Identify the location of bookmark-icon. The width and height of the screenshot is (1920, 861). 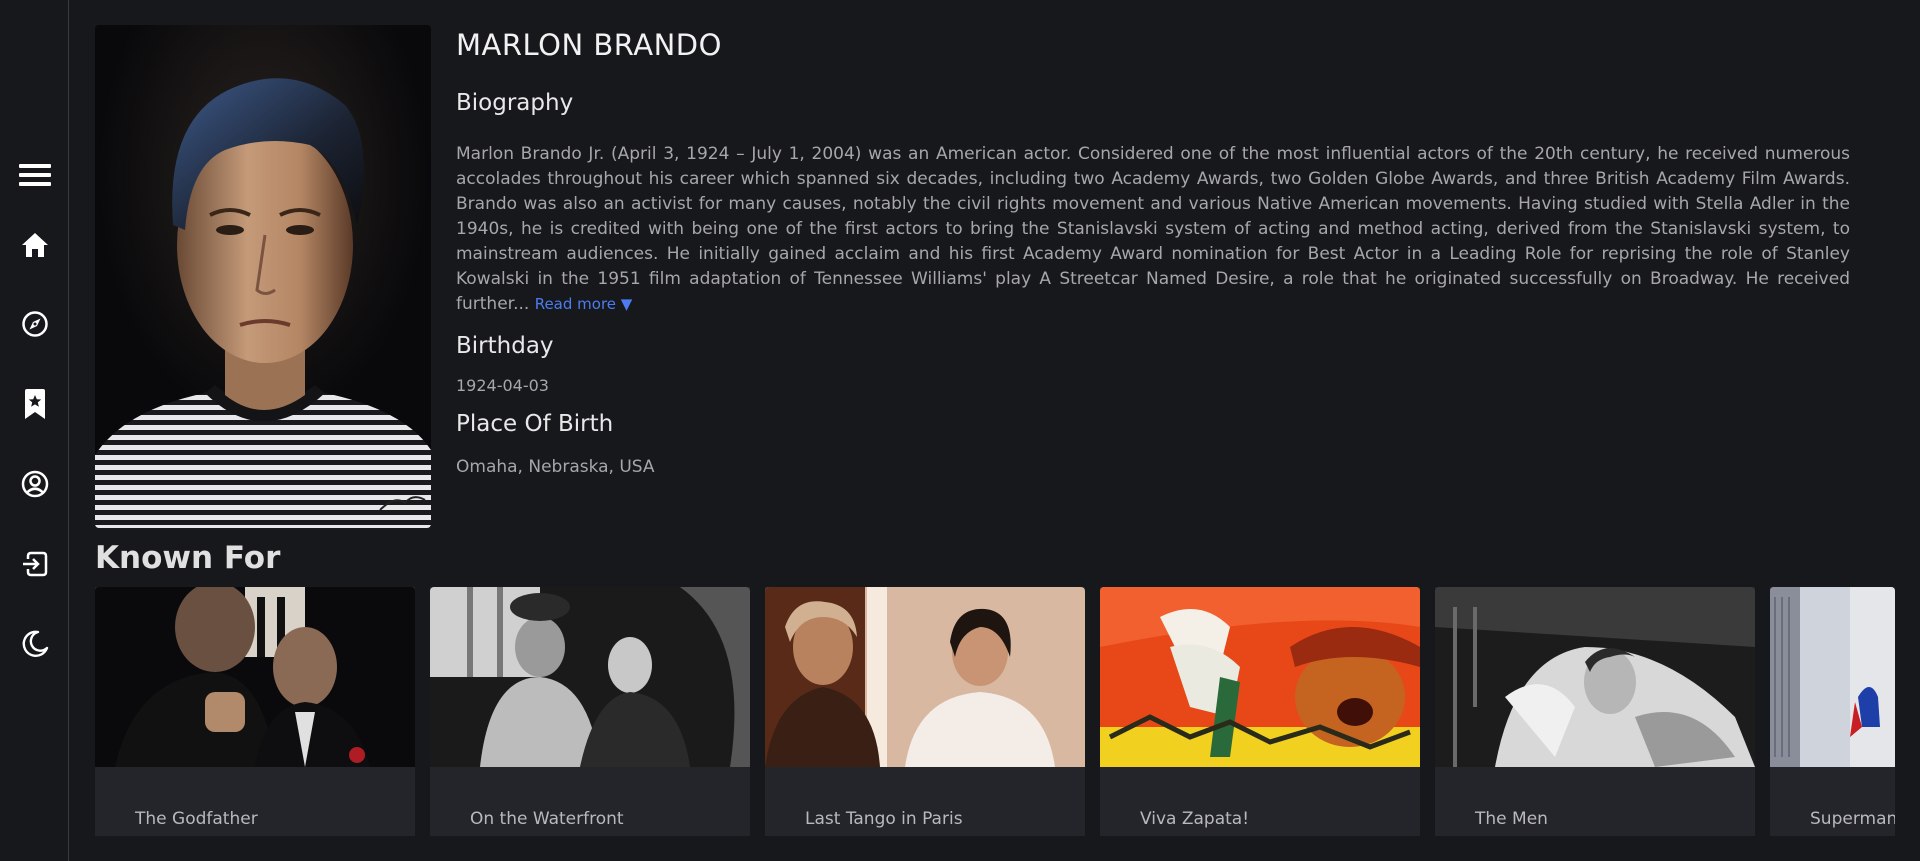
(35, 404).